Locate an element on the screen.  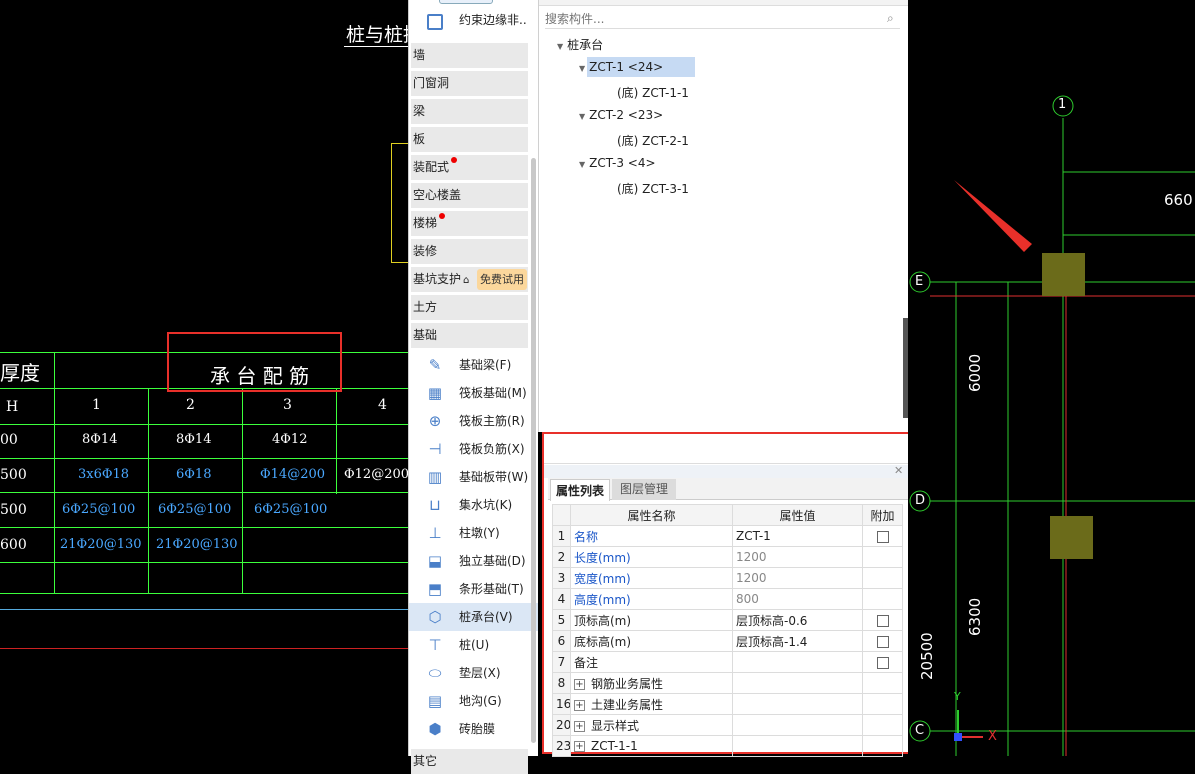
tree-child: (底) ZCT-2-1 is located at coordinates (653, 140).